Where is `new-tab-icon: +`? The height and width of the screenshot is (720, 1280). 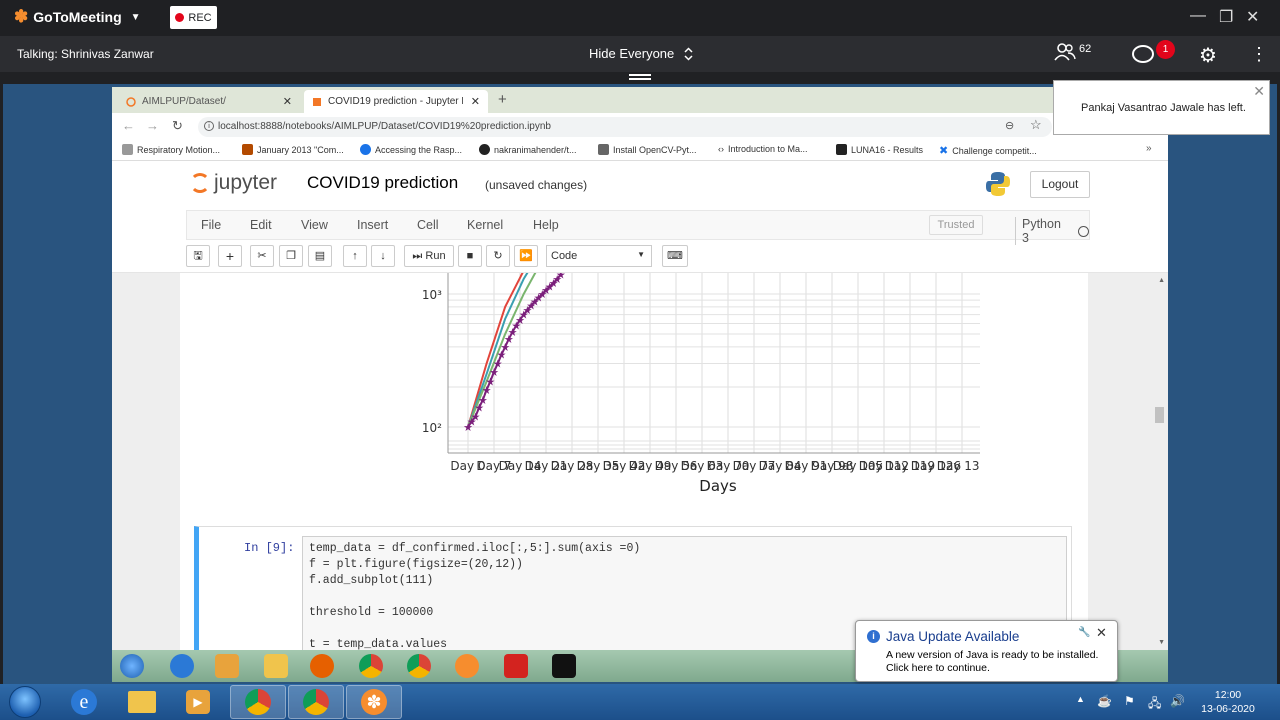
new-tab-icon: + is located at coordinates (502, 99).